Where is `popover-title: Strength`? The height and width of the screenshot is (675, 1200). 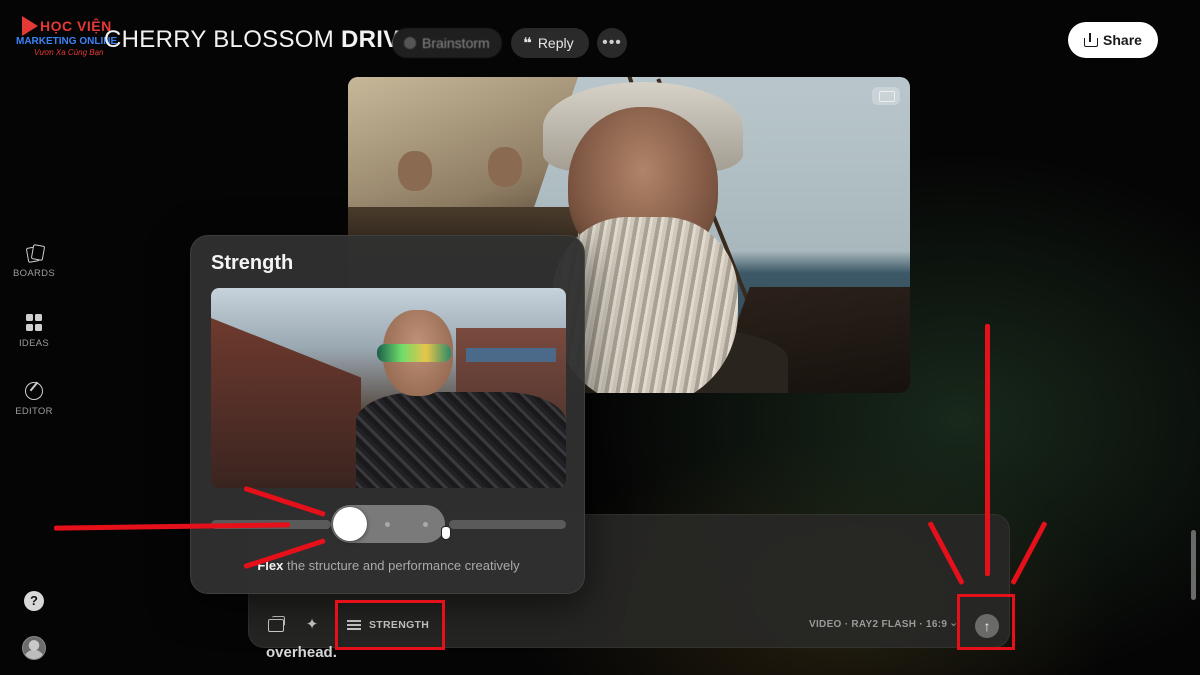 popover-title: Strength is located at coordinates (252, 263).